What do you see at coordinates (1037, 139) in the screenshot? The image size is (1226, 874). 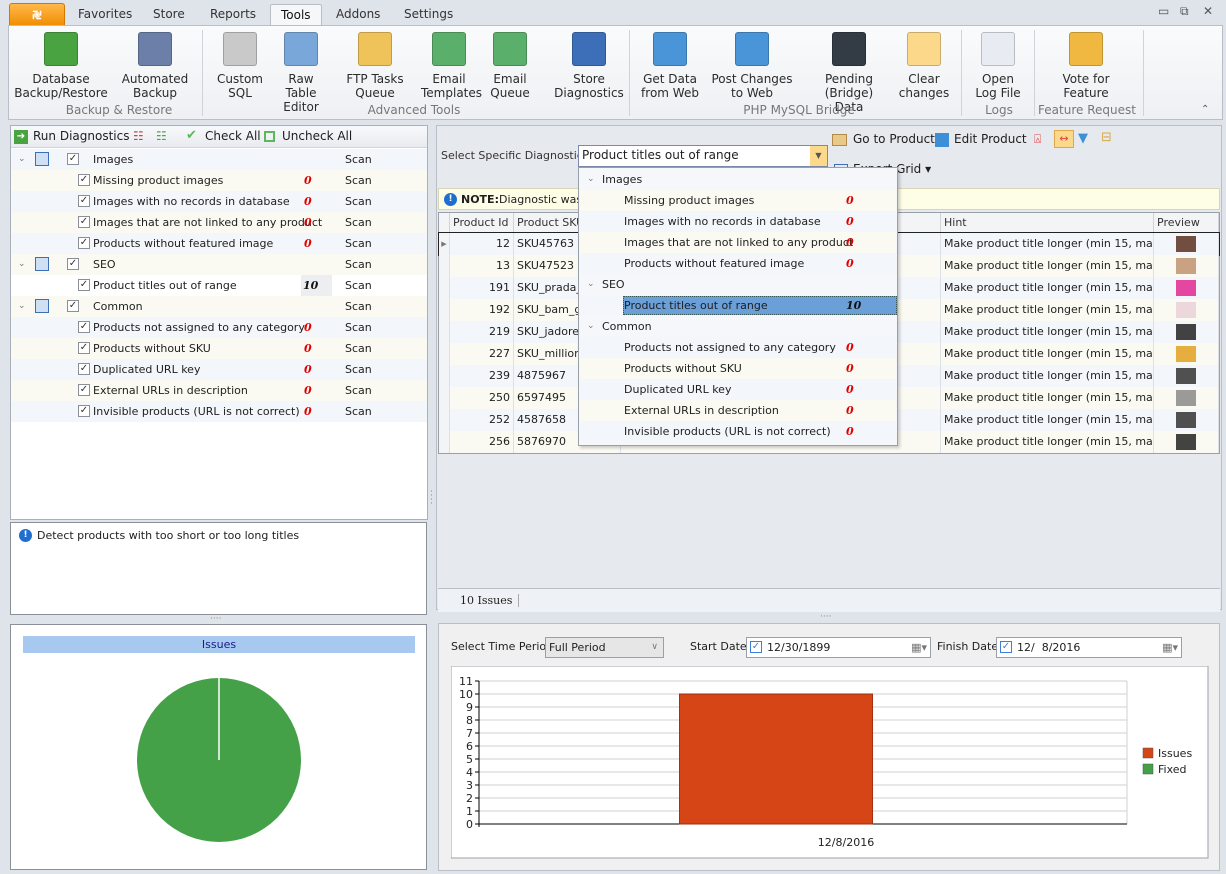 I see `autofit-icon: ⍓` at bounding box center [1037, 139].